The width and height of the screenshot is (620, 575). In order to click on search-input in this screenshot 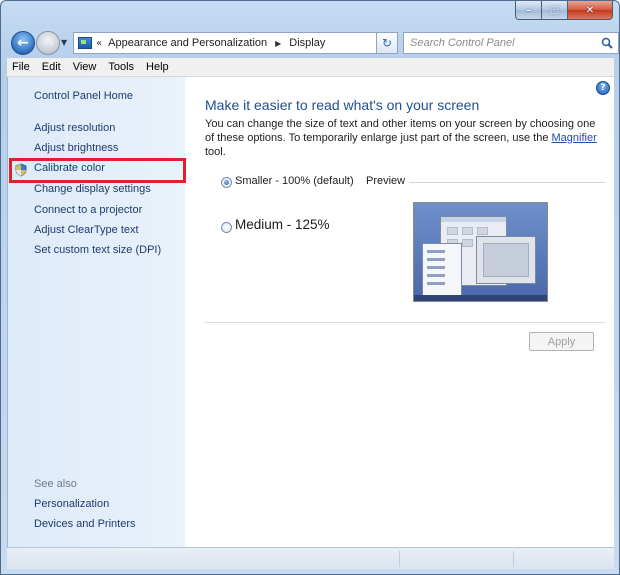, I will do `click(500, 43)`.